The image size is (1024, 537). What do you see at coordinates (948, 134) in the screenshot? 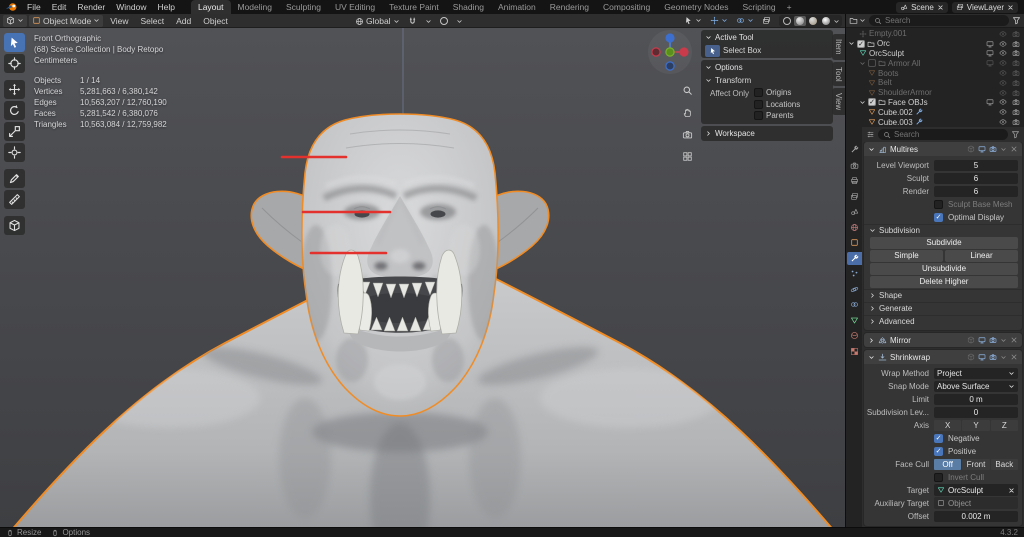
I see `properties-search-input` at bounding box center [948, 134].